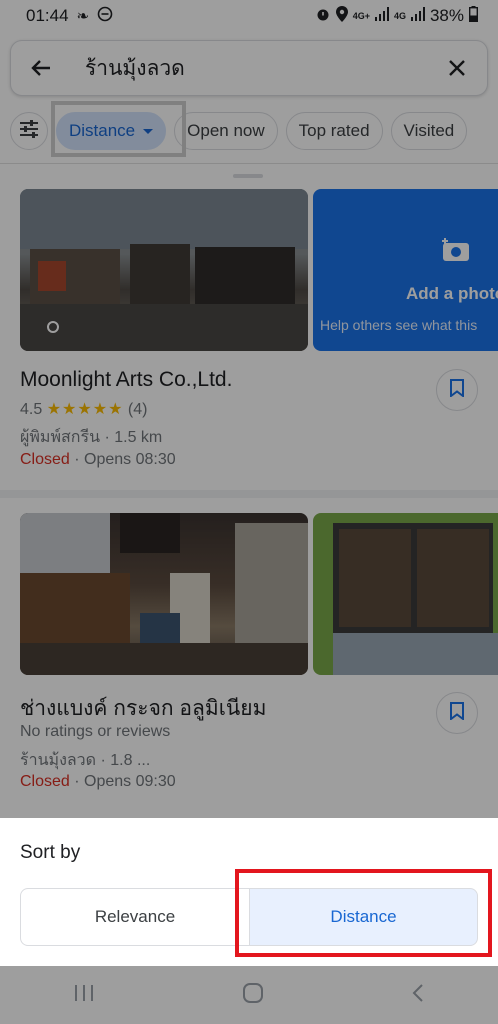 The width and height of the screenshot is (498, 1024). Describe the element at coordinates (84, 995) in the screenshot. I see `recent-apps-icon` at that location.